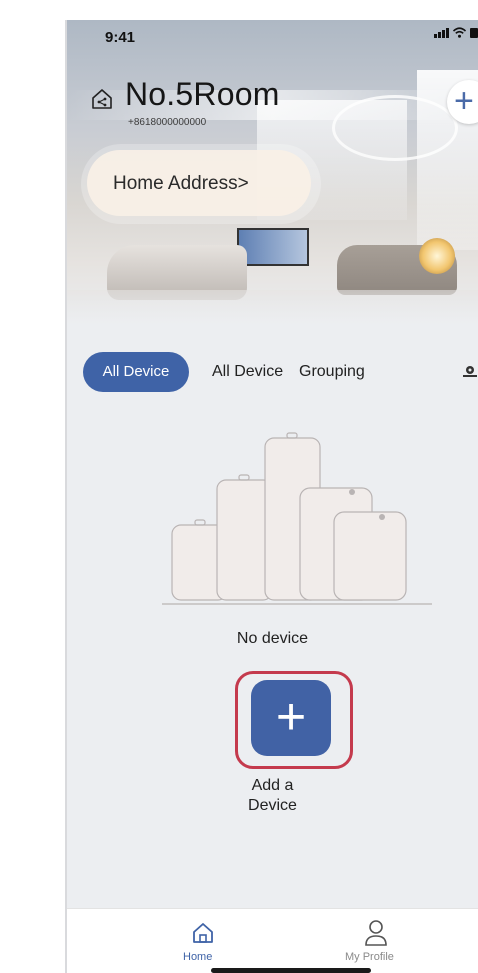  What do you see at coordinates (332, 372) in the screenshot?
I see `tab-grouping: Grouping` at bounding box center [332, 372].